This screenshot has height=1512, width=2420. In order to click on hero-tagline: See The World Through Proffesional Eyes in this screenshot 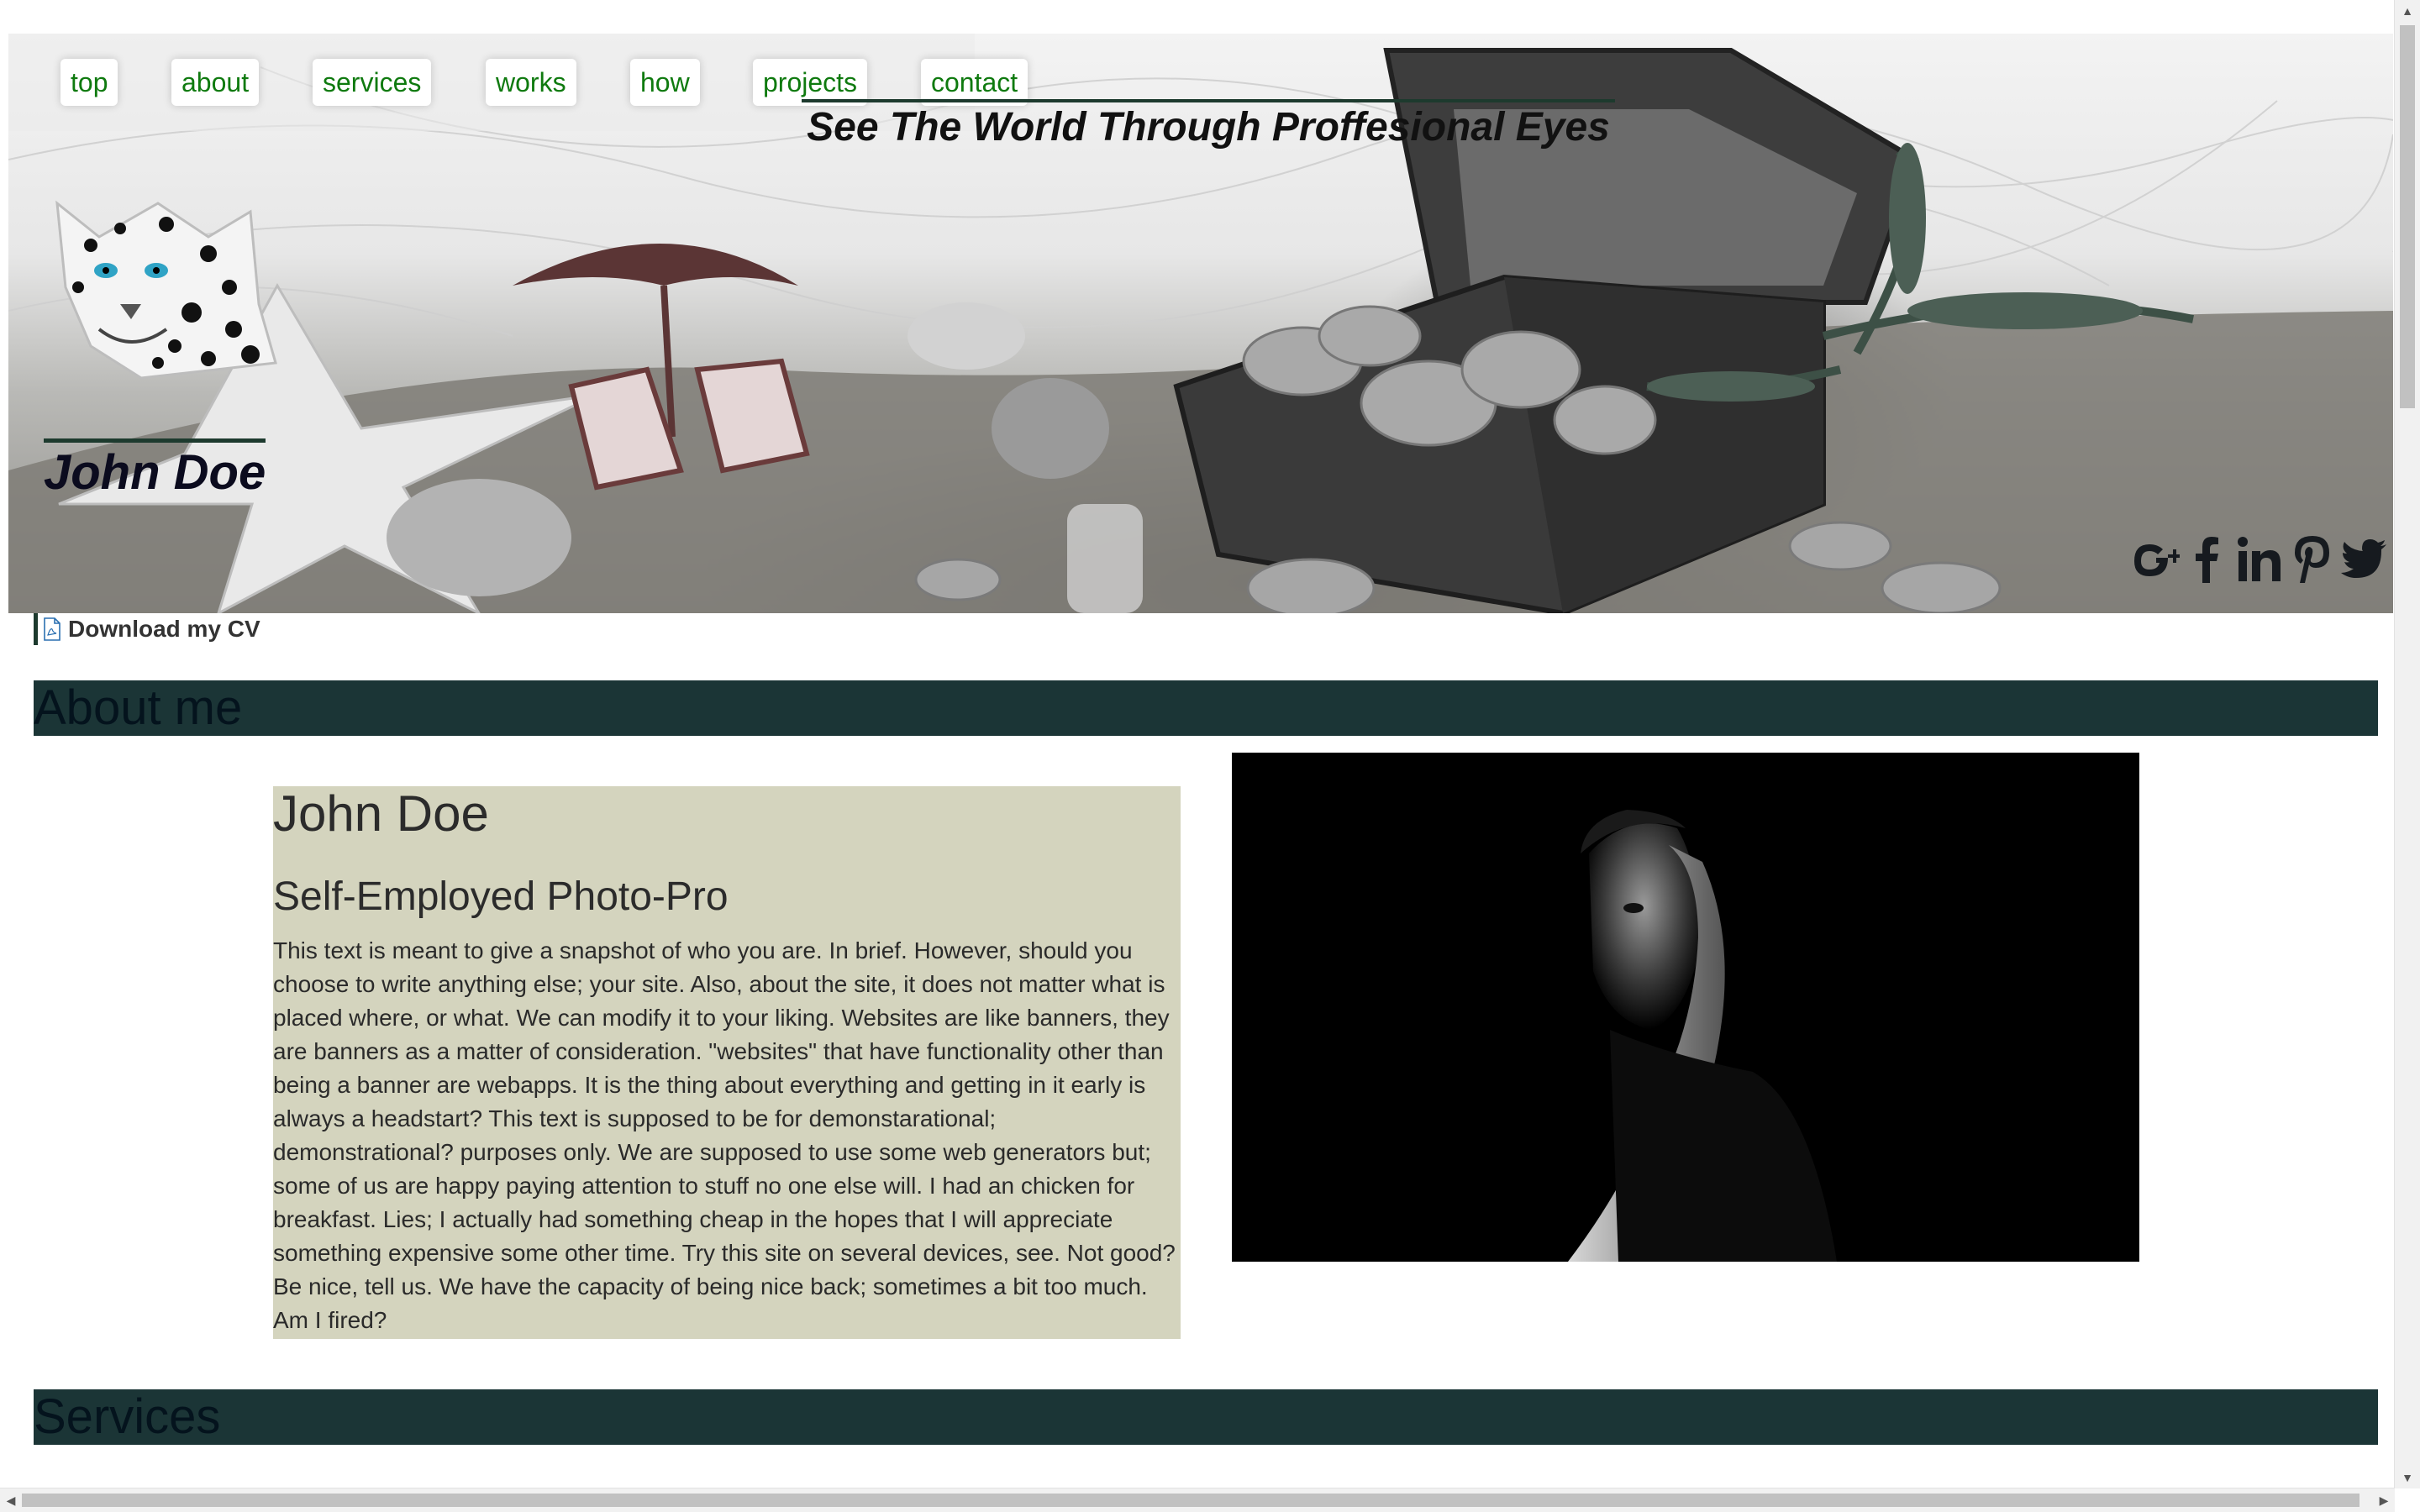, I will do `click(1208, 124)`.